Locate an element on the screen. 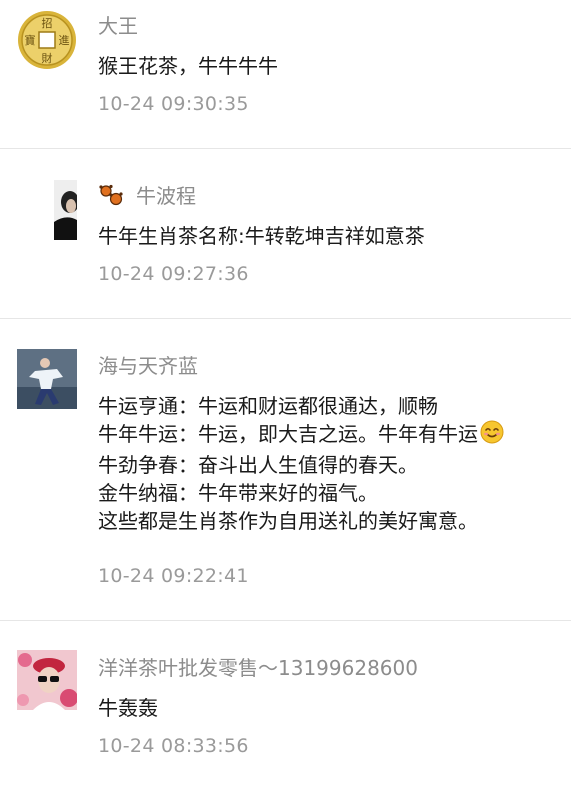 The image size is (571, 786). comment-time: 10-24 08:33:56 is located at coordinates (173, 746).